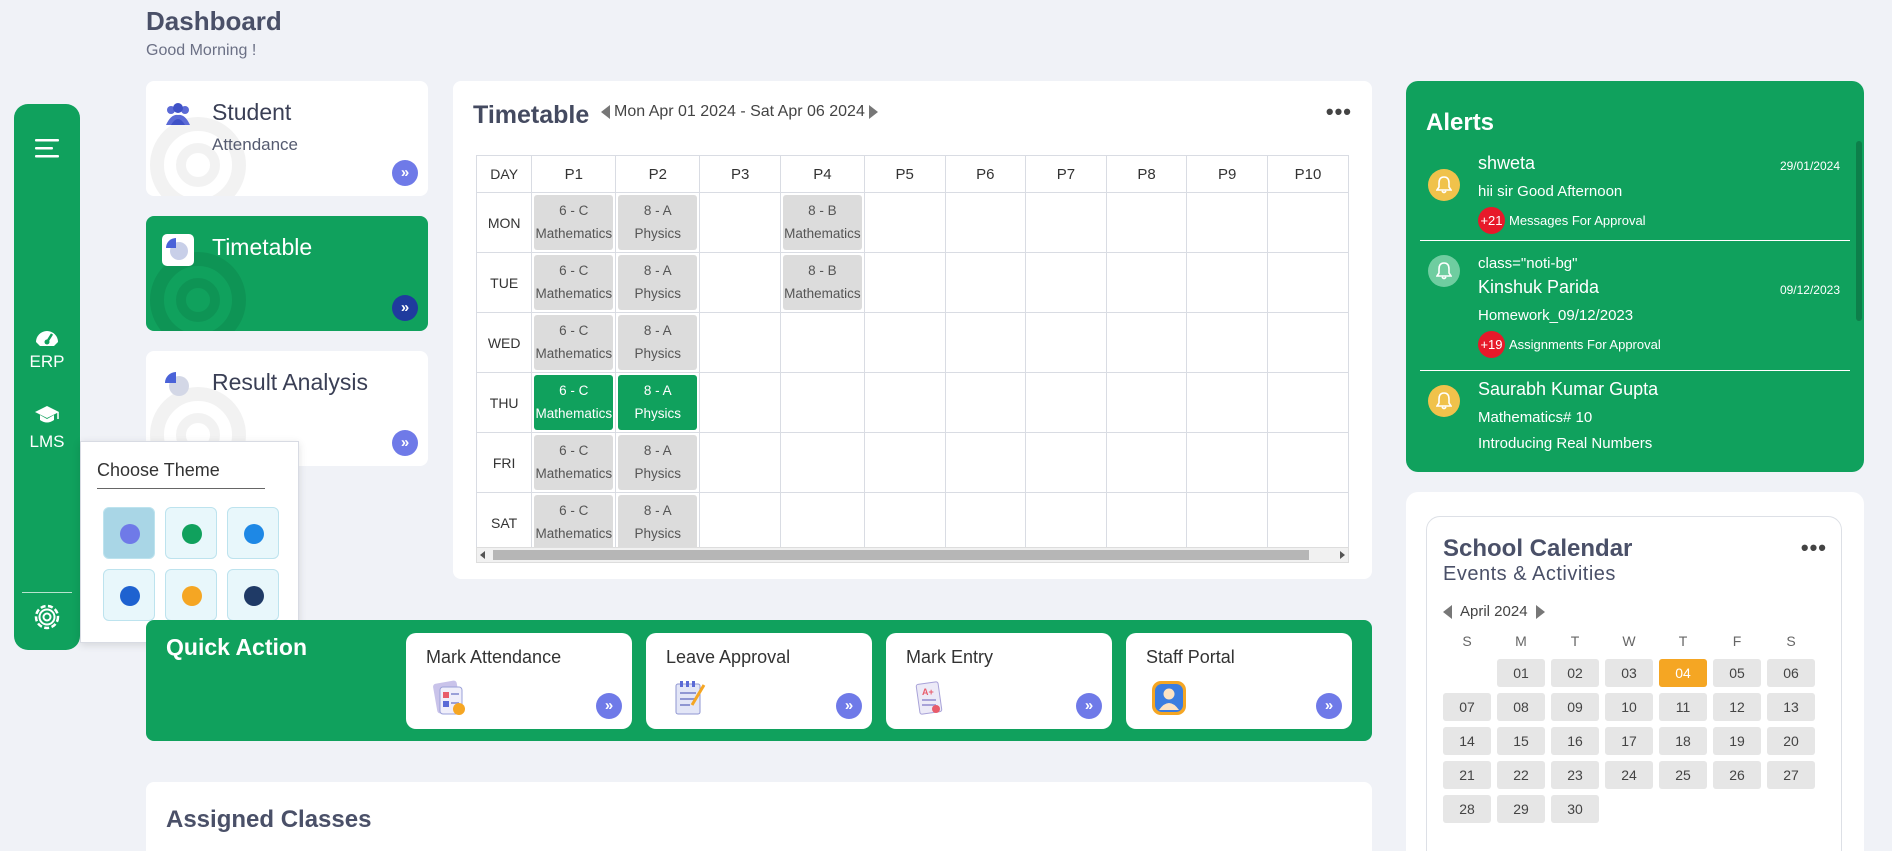  I want to click on calendar-day: 24, so click(1629, 775).